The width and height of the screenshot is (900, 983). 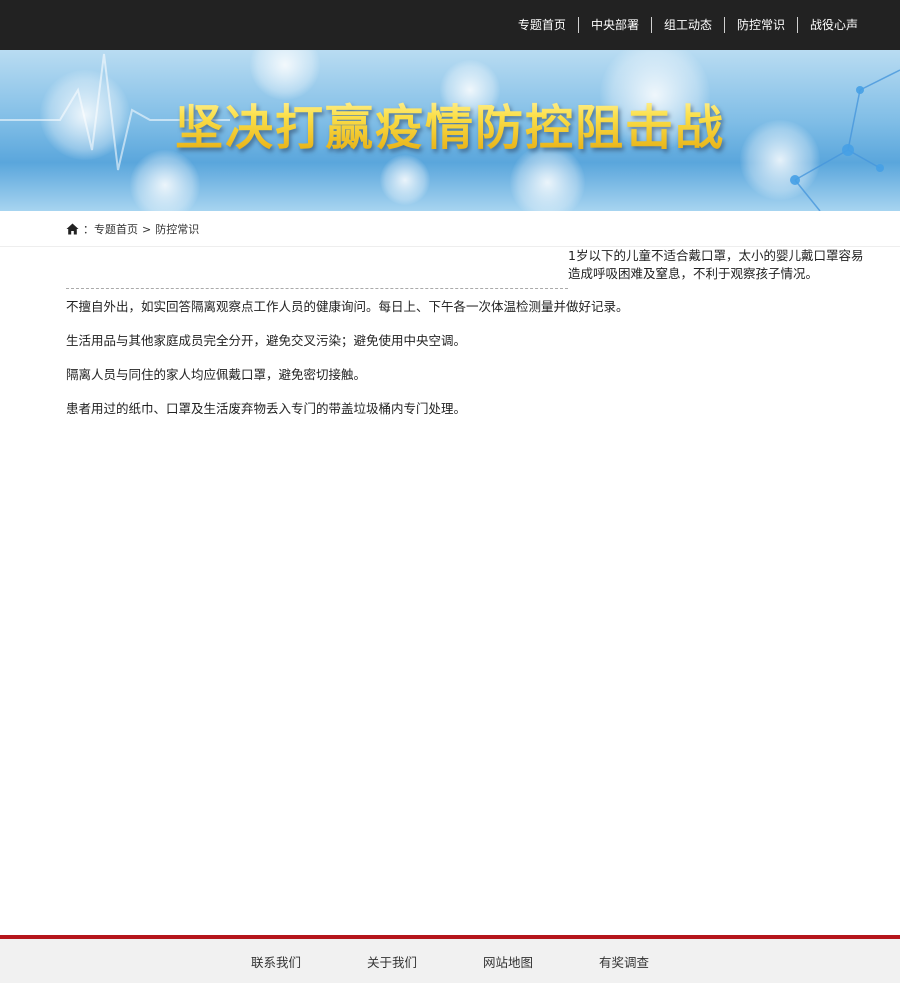 I want to click on breadcrumb-current: 防控常识, so click(x=177, y=229).